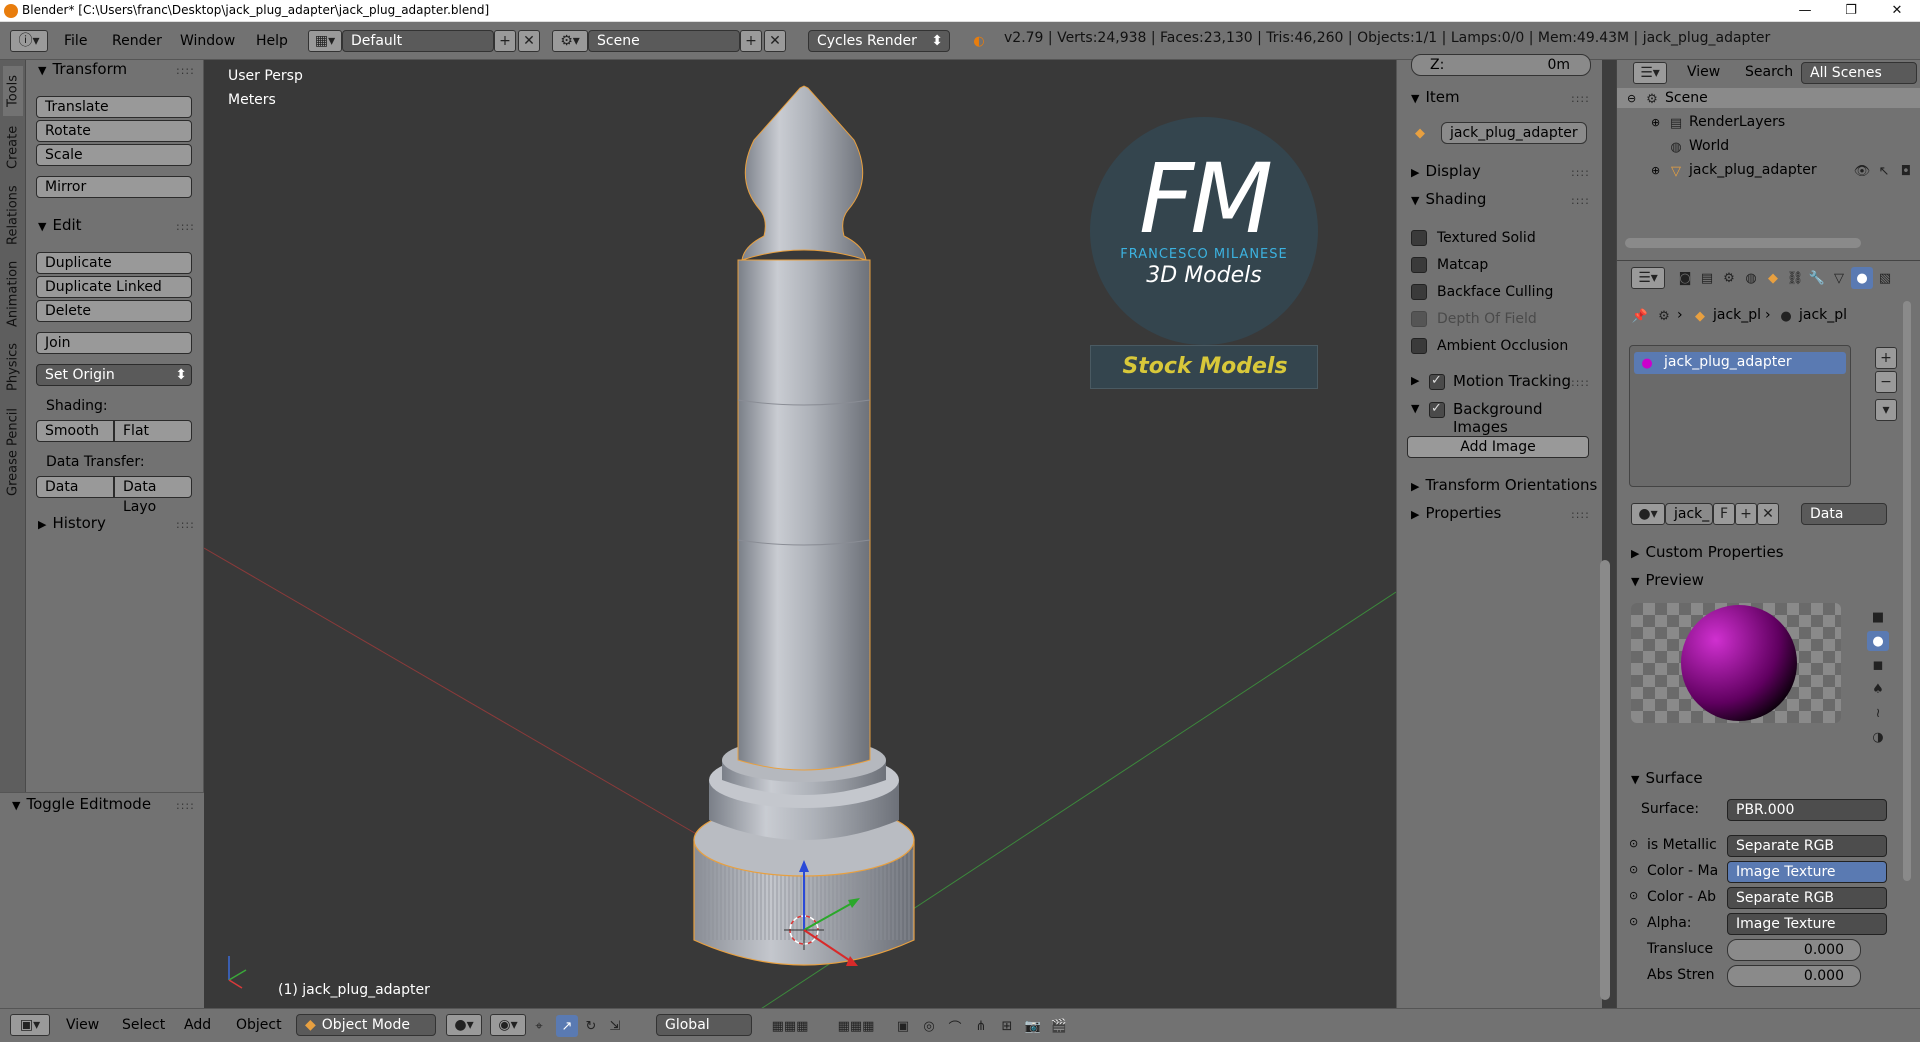 The height and width of the screenshot is (1042, 1920). I want to click on preview-header: ▼ Preview, so click(1667, 580).